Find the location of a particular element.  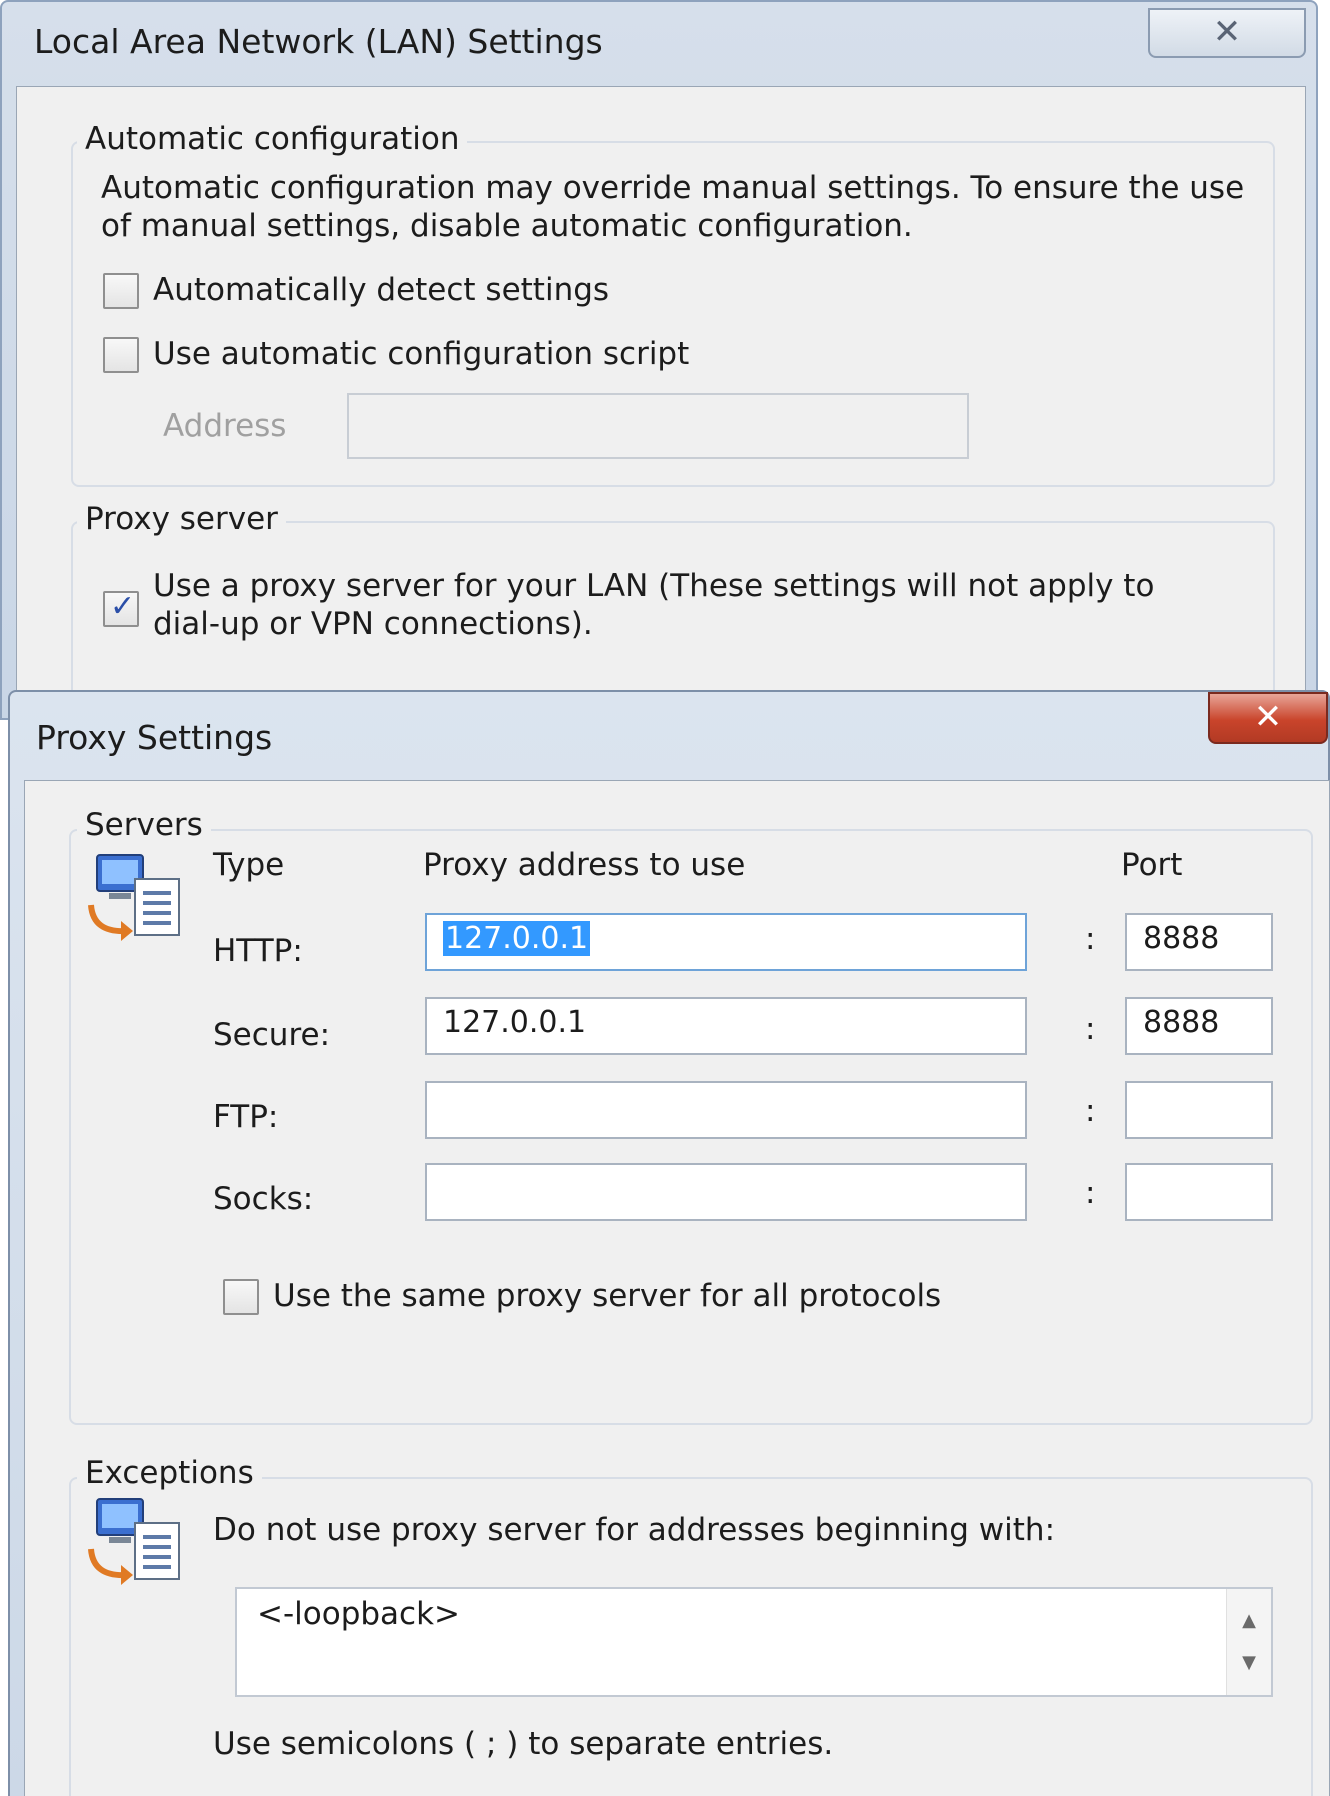

socks-address-input is located at coordinates (726, 1192).